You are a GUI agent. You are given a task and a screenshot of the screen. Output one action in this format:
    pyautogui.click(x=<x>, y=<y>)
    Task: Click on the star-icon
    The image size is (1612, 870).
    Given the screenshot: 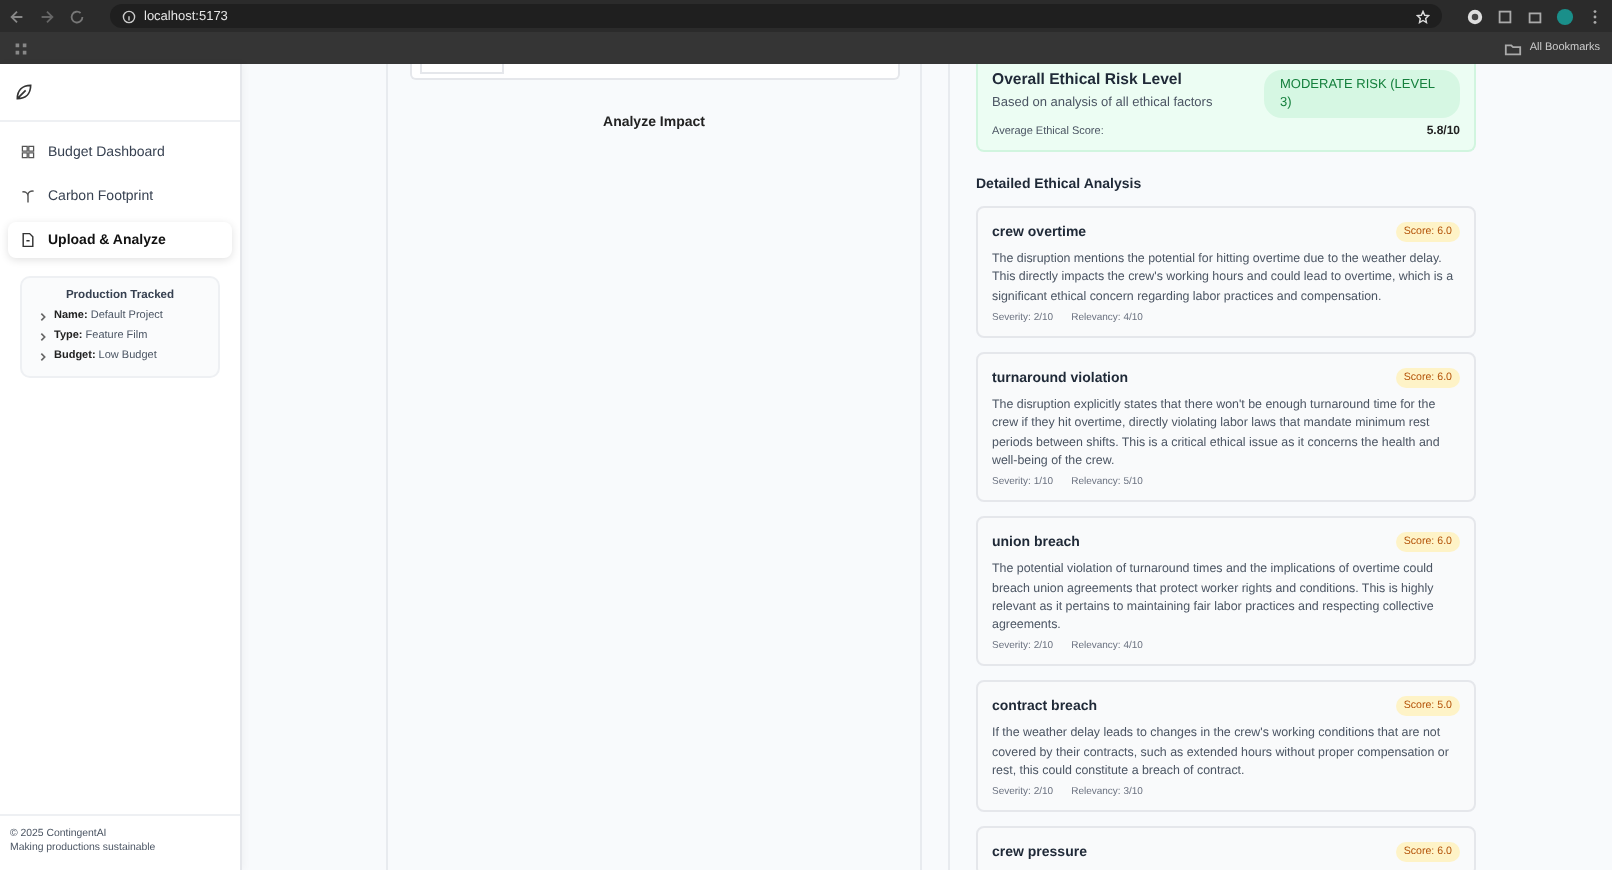 What is the action you would take?
    pyautogui.click(x=1423, y=16)
    